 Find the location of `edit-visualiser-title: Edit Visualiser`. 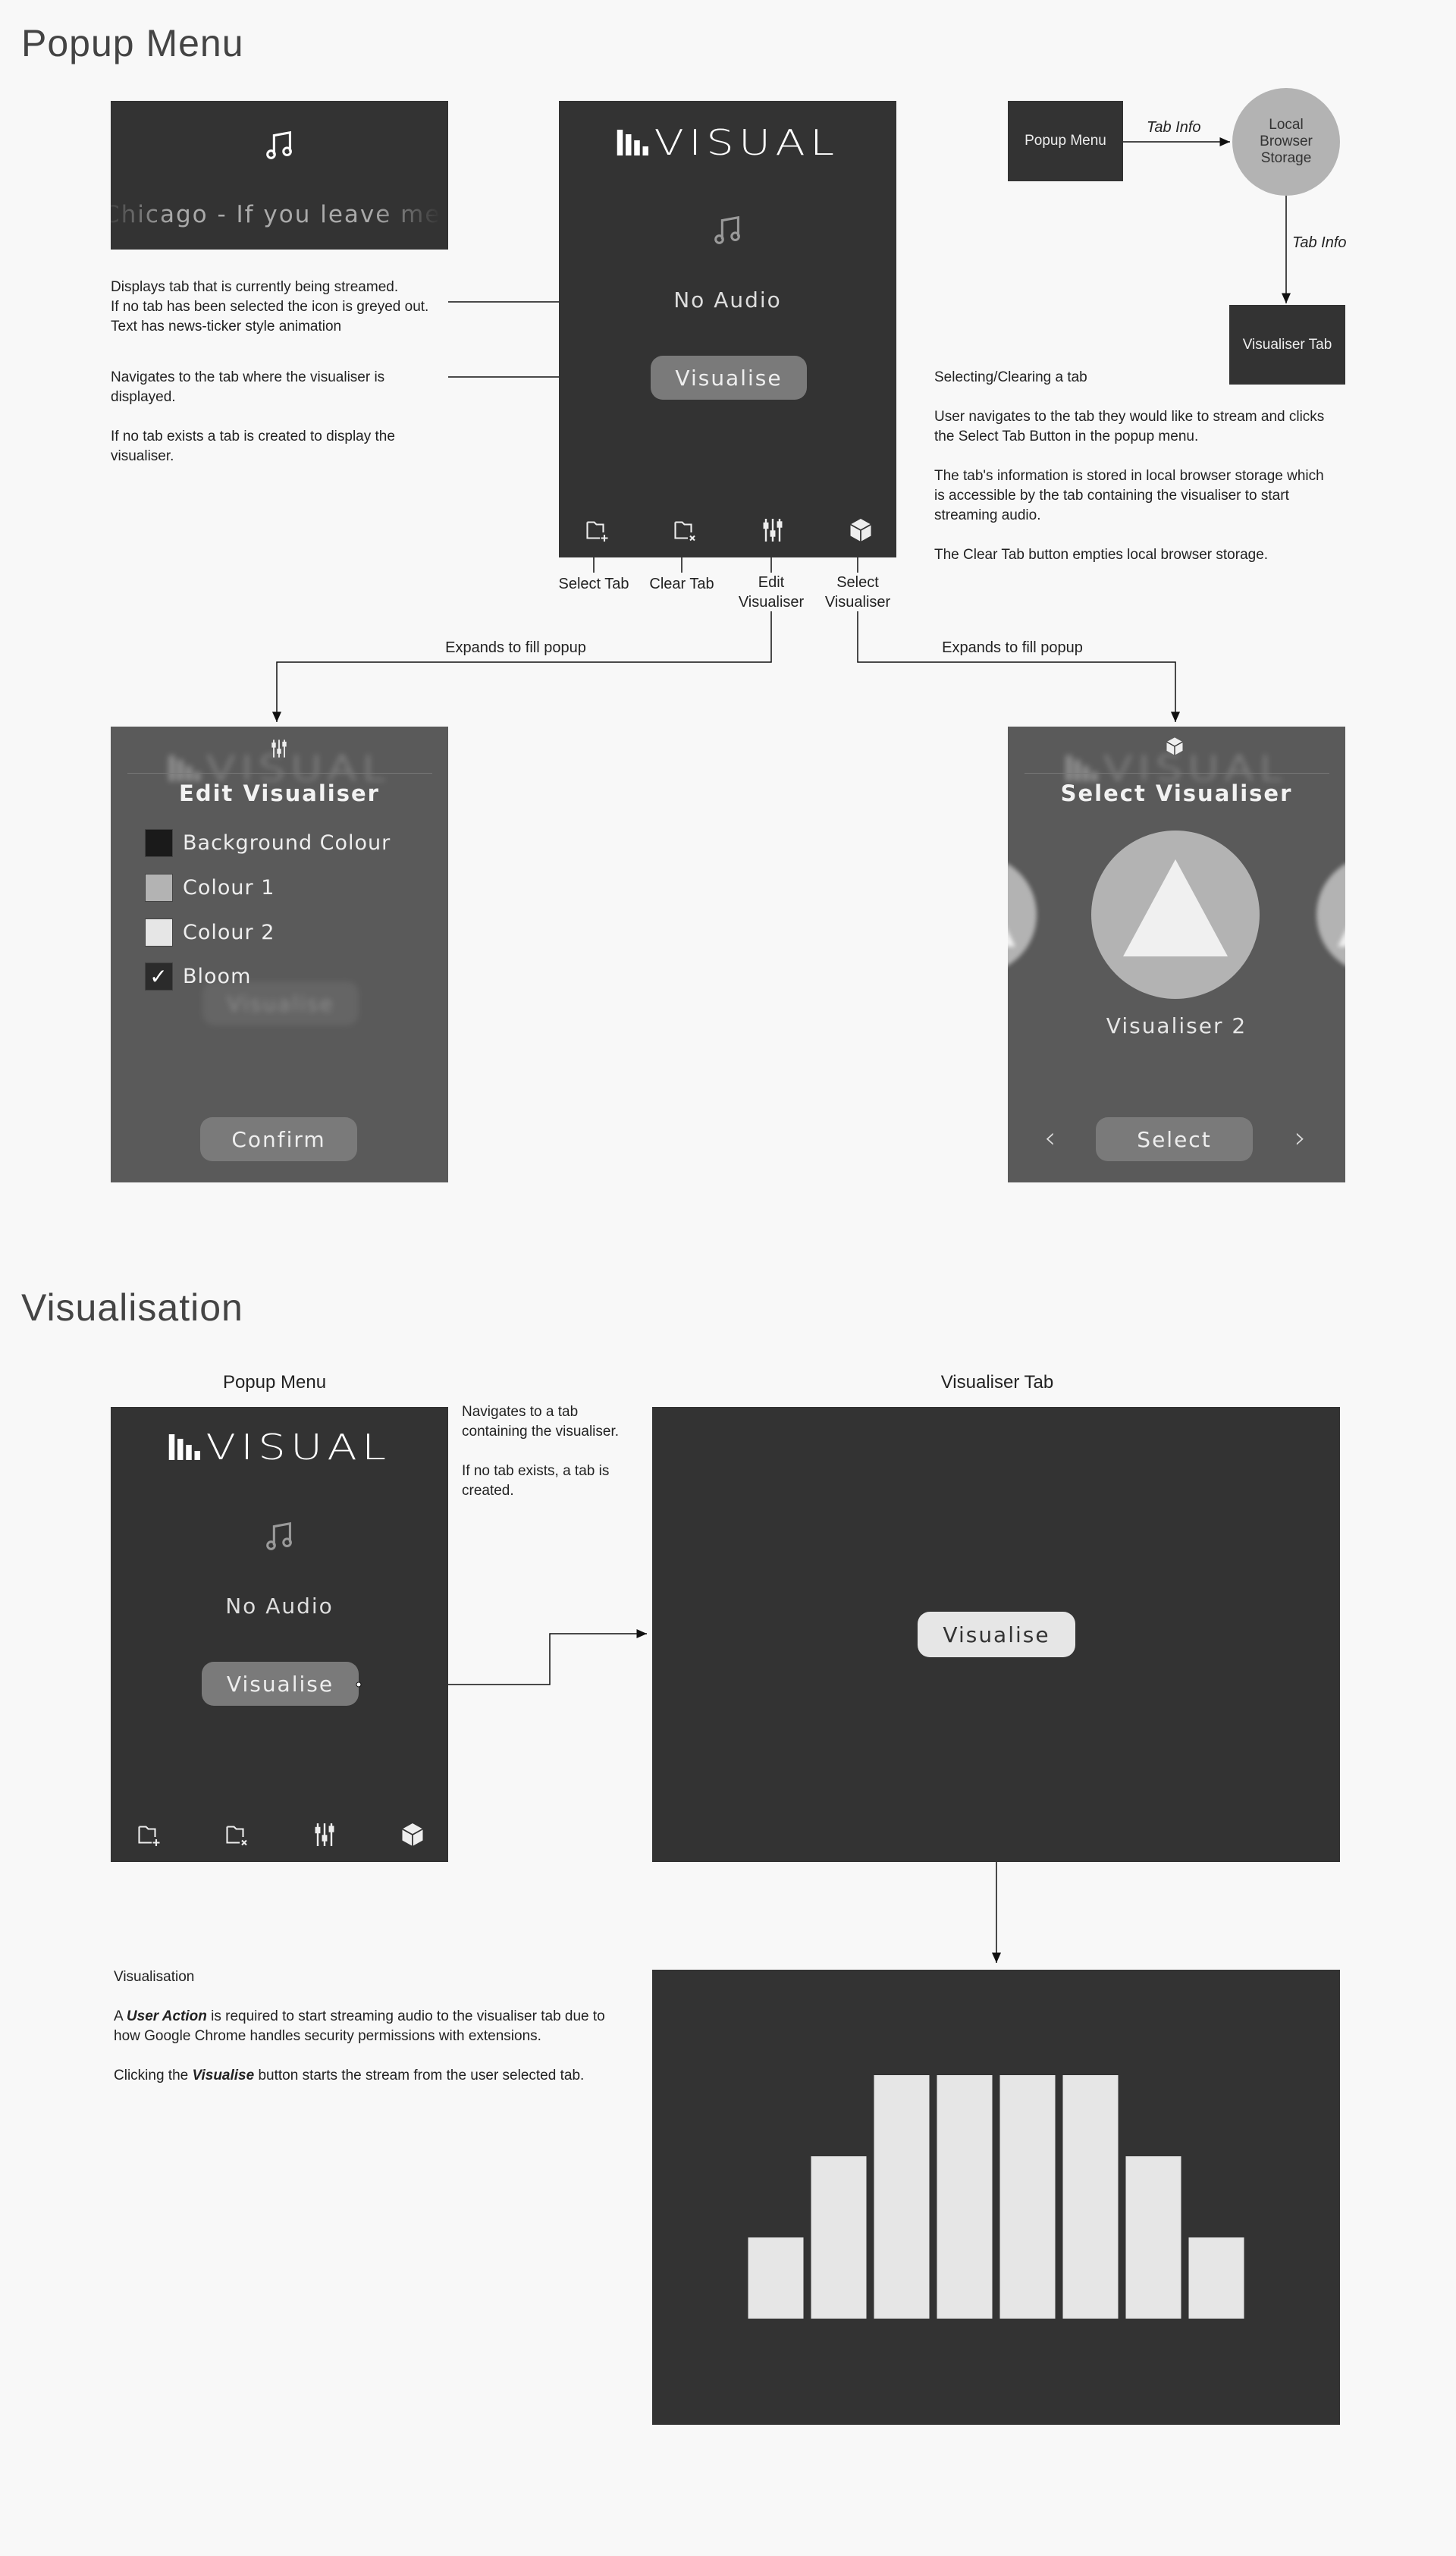

edit-visualiser-title: Edit Visualiser is located at coordinates (279, 793).